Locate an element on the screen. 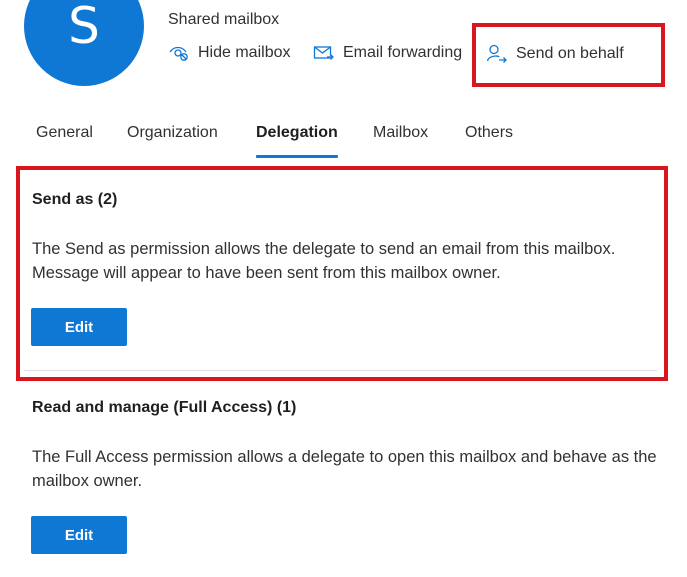 The height and width of the screenshot is (577, 687). tab-general: General is located at coordinates (64, 140).